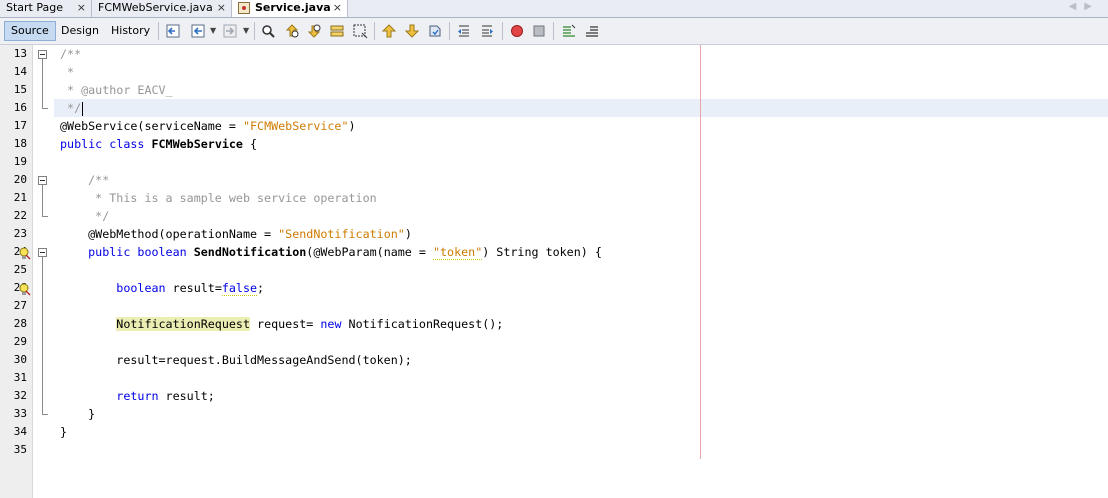 Image resolution: width=1108 pixels, height=498 pixels. I want to click on toggle-bookmark-icon, so click(435, 31).